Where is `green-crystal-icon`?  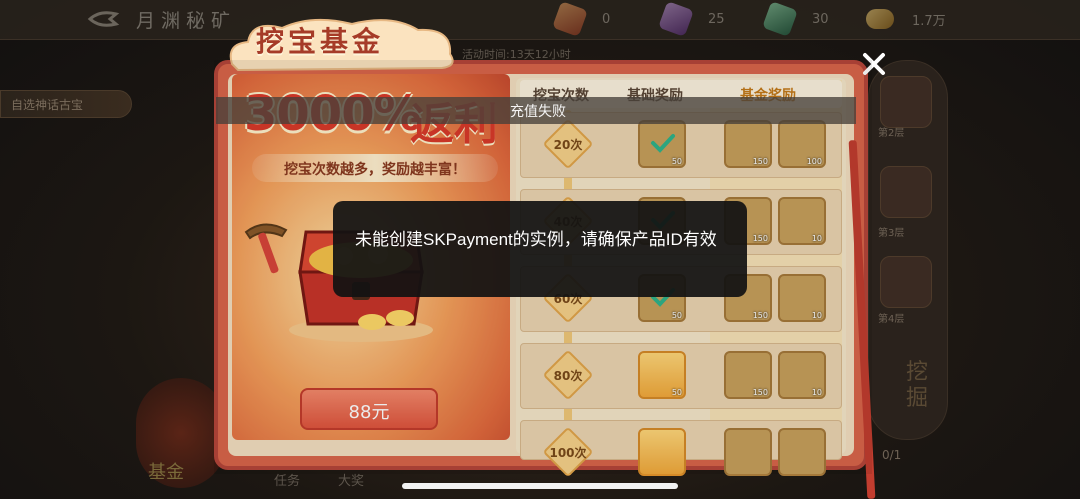 green-crystal-icon is located at coordinates (780, 19).